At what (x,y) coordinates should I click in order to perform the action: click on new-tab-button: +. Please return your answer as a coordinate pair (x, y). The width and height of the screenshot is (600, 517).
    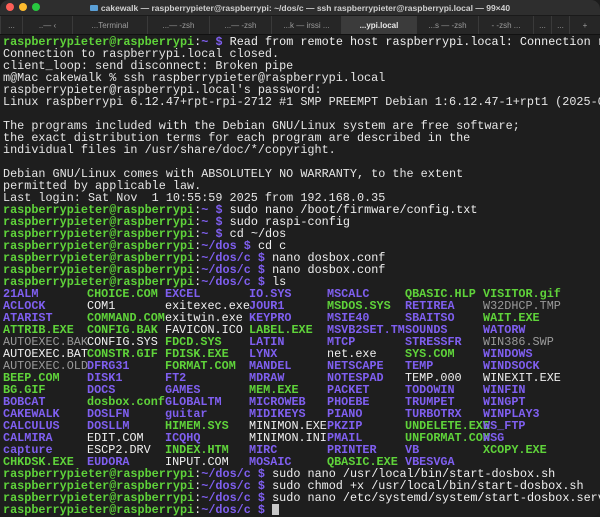
    Looking at the image, I should click on (584, 25).